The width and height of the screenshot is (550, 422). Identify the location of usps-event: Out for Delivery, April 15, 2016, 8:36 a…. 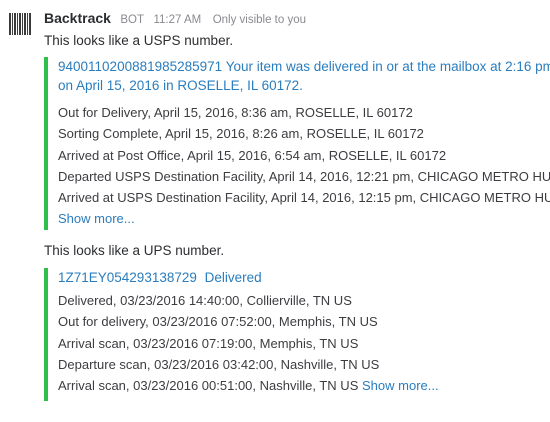
(235, 112).